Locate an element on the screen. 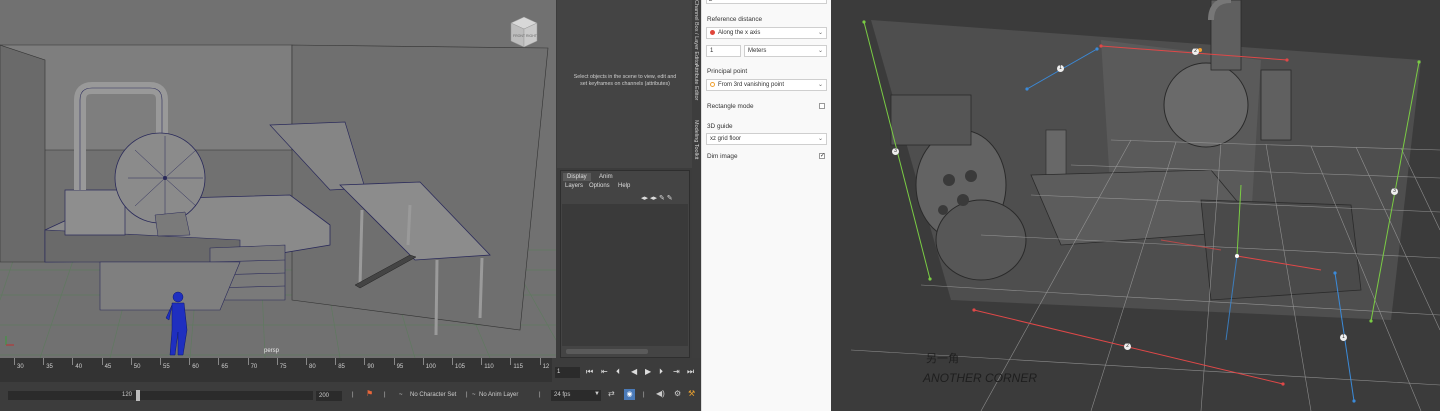  anim-layer-label: No Anim Layer is located at coordinates (498, 395).